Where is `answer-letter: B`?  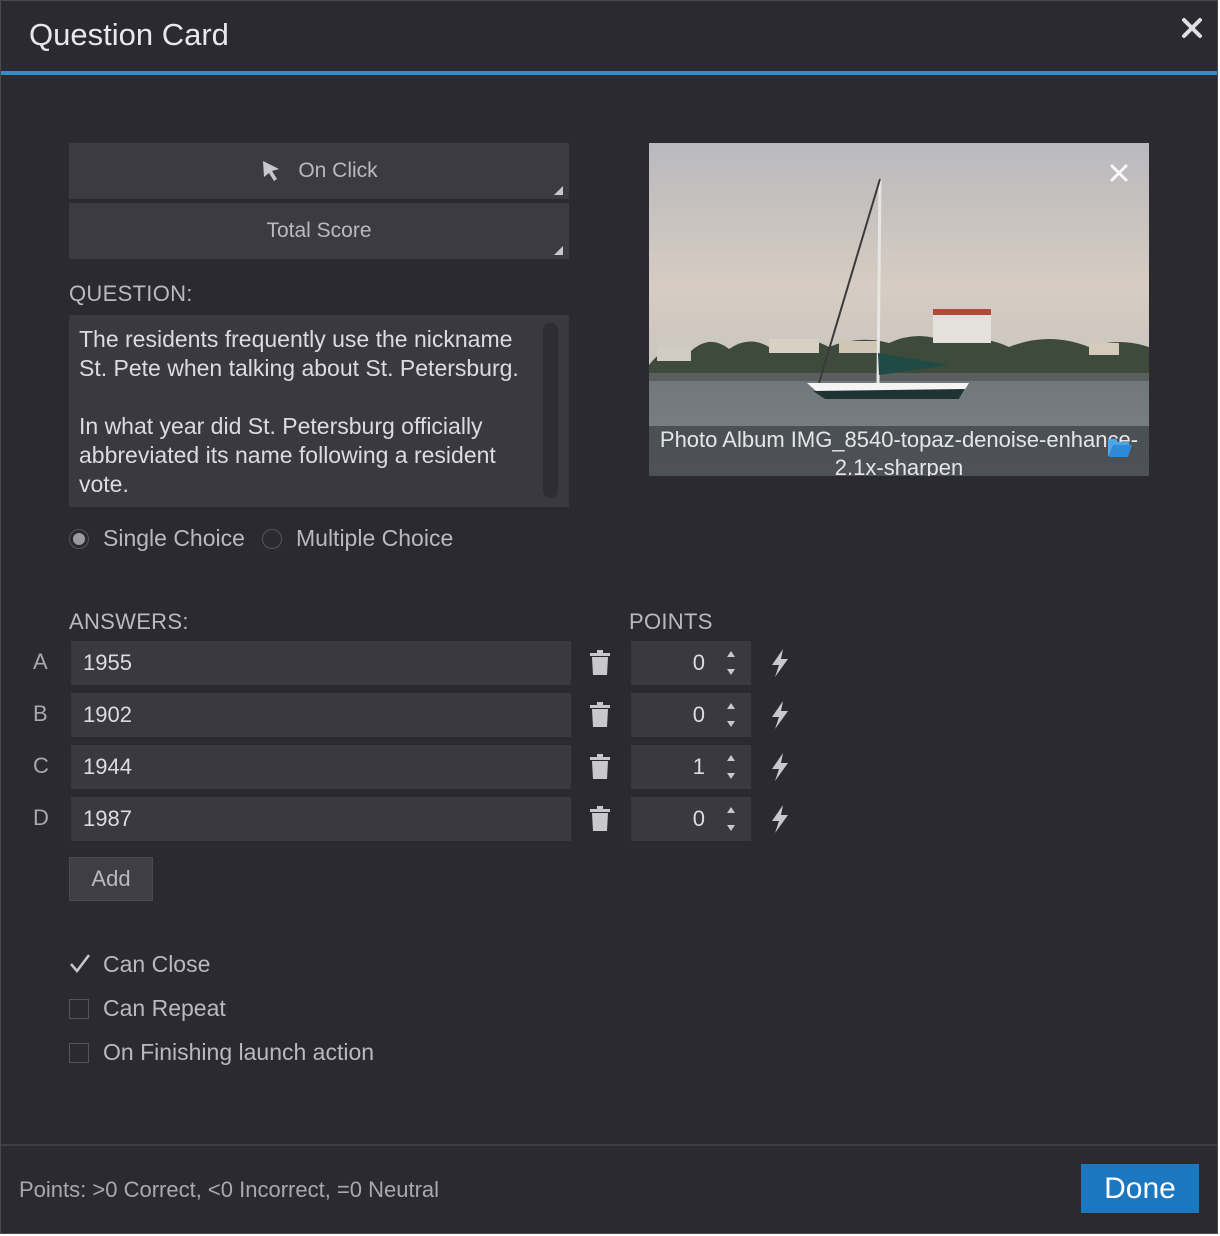 answer-letter: B is located at coordinates (40, 713).